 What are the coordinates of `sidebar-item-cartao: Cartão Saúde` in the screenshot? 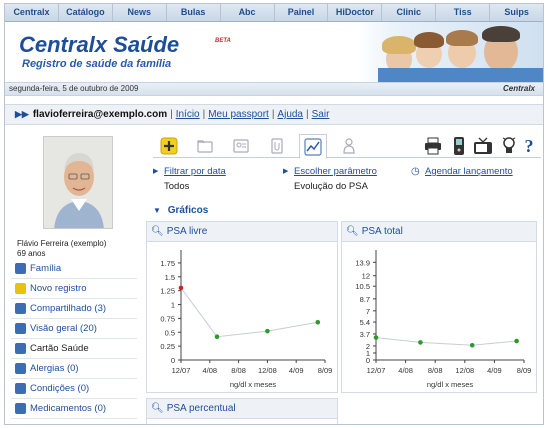 It's located at (74, 349).